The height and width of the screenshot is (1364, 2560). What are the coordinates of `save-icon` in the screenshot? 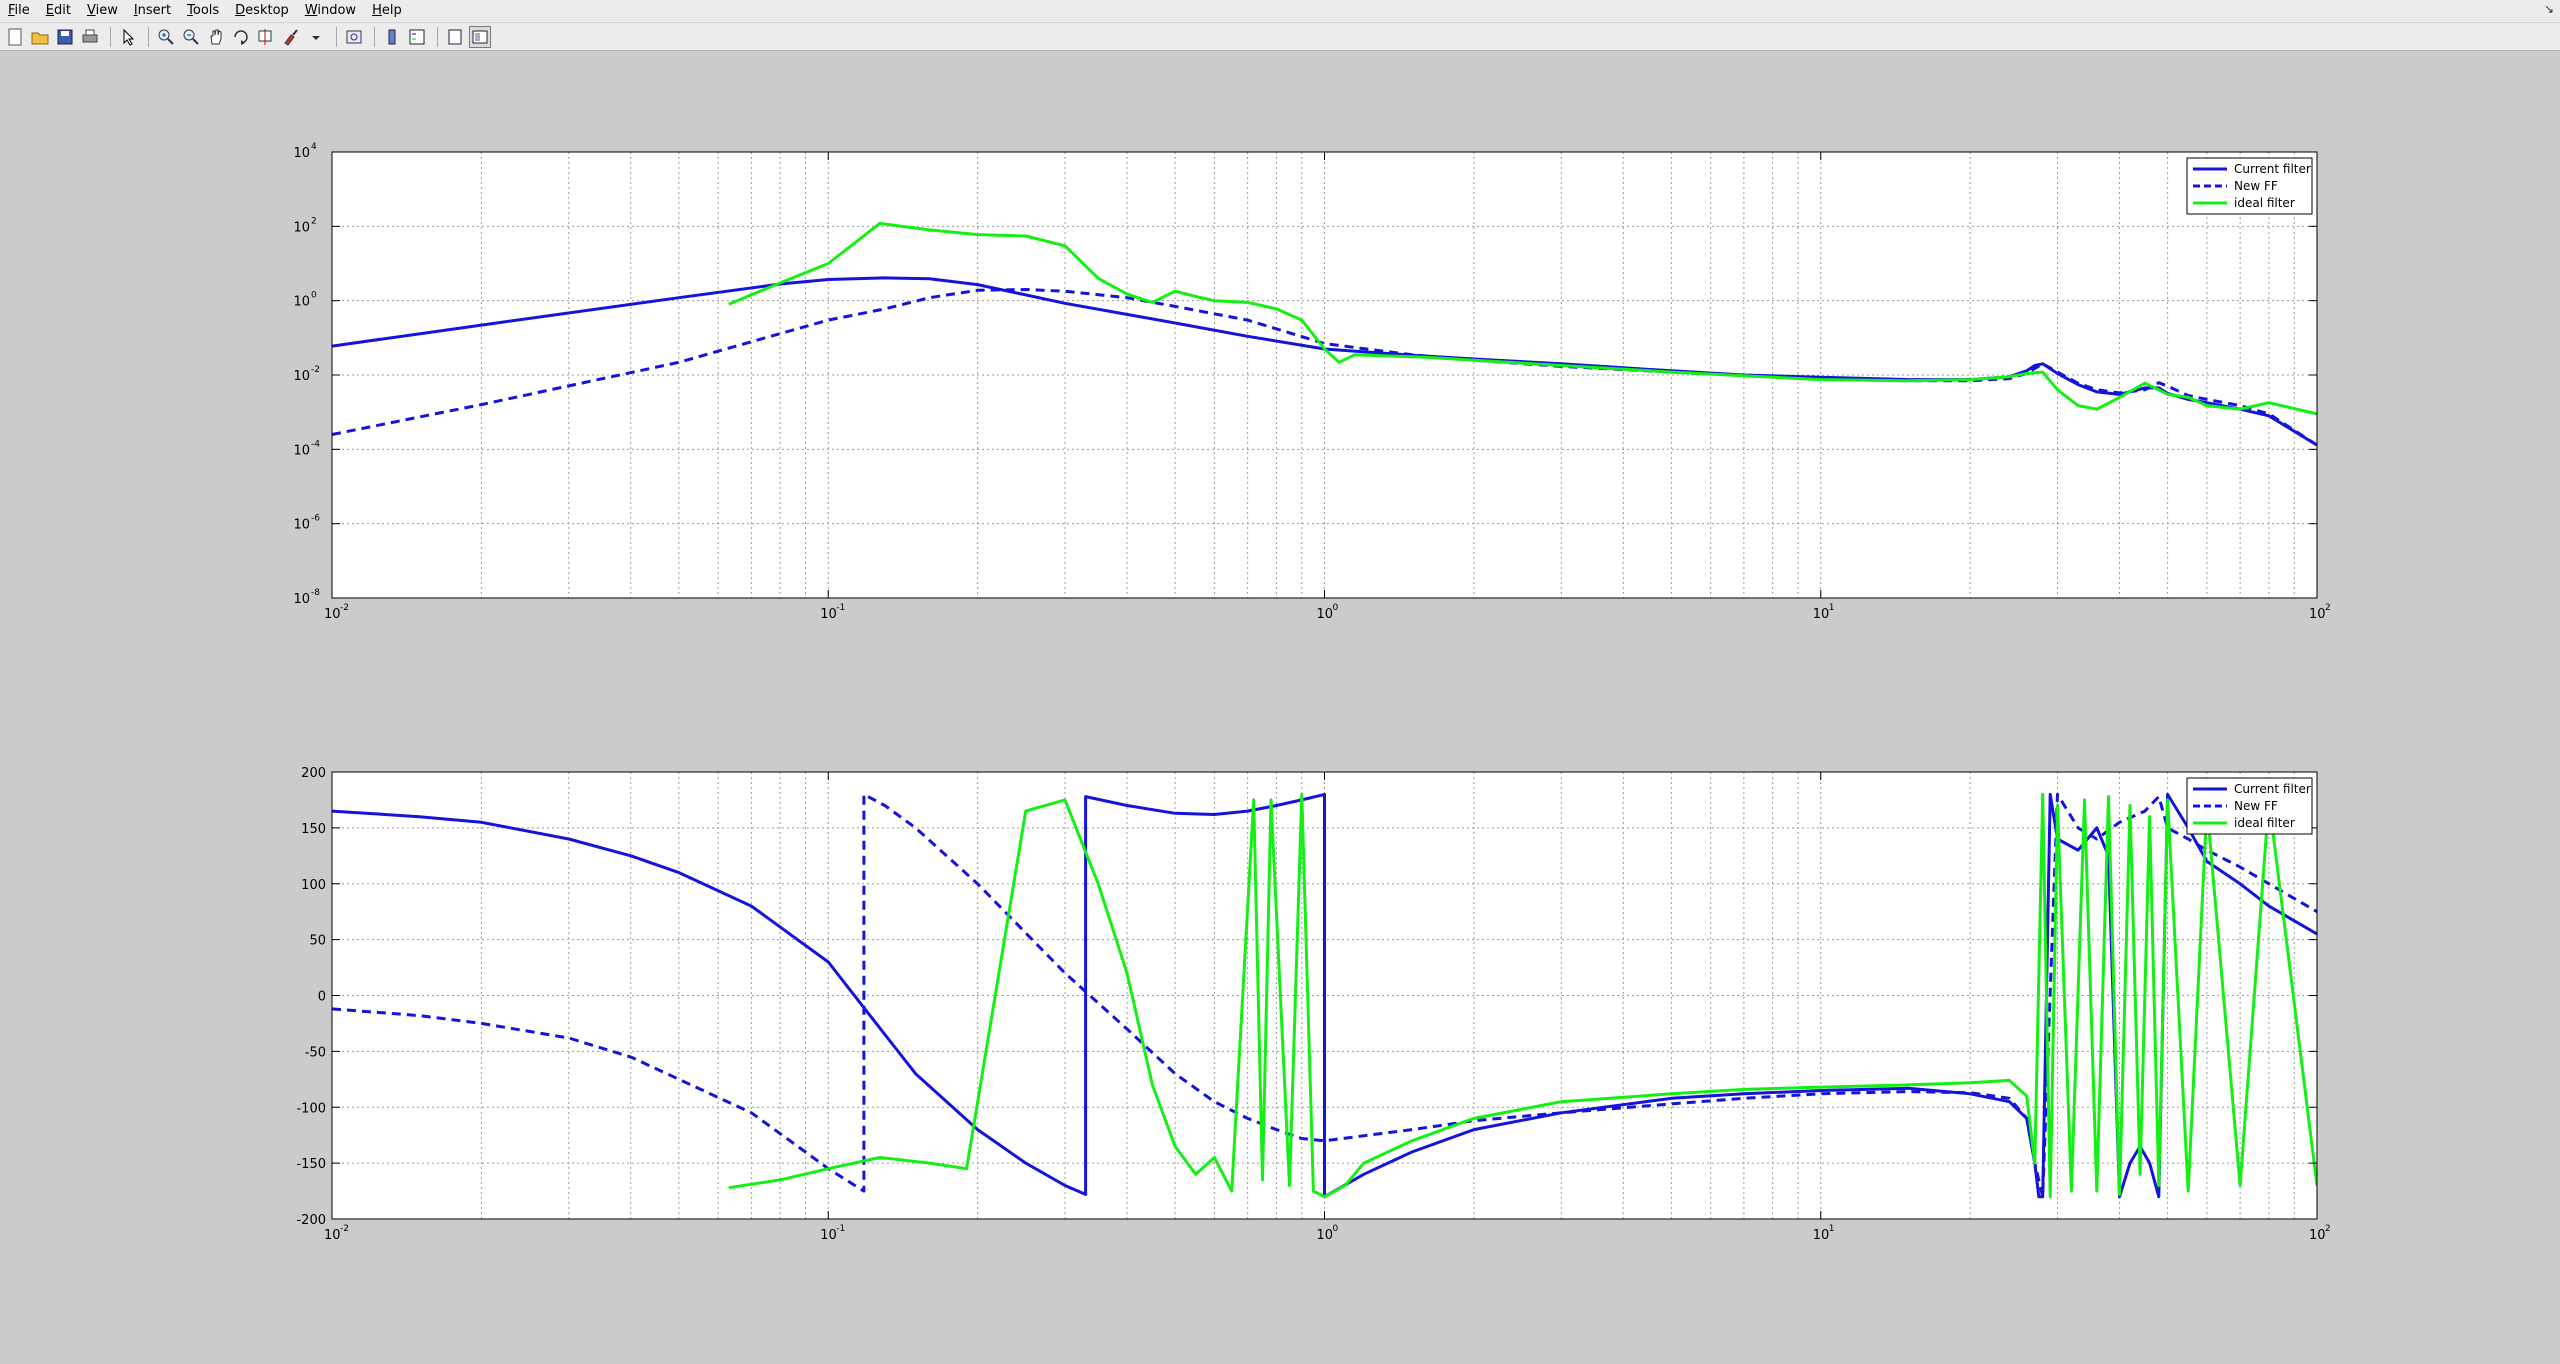 It's located at (65, 37).